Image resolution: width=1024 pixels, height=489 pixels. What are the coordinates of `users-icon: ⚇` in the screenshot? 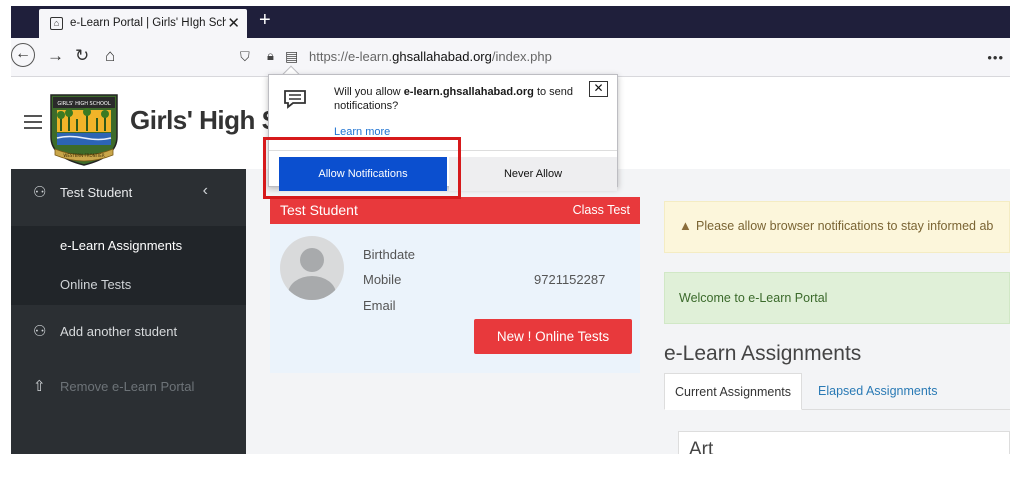 It's located at (40, 331).